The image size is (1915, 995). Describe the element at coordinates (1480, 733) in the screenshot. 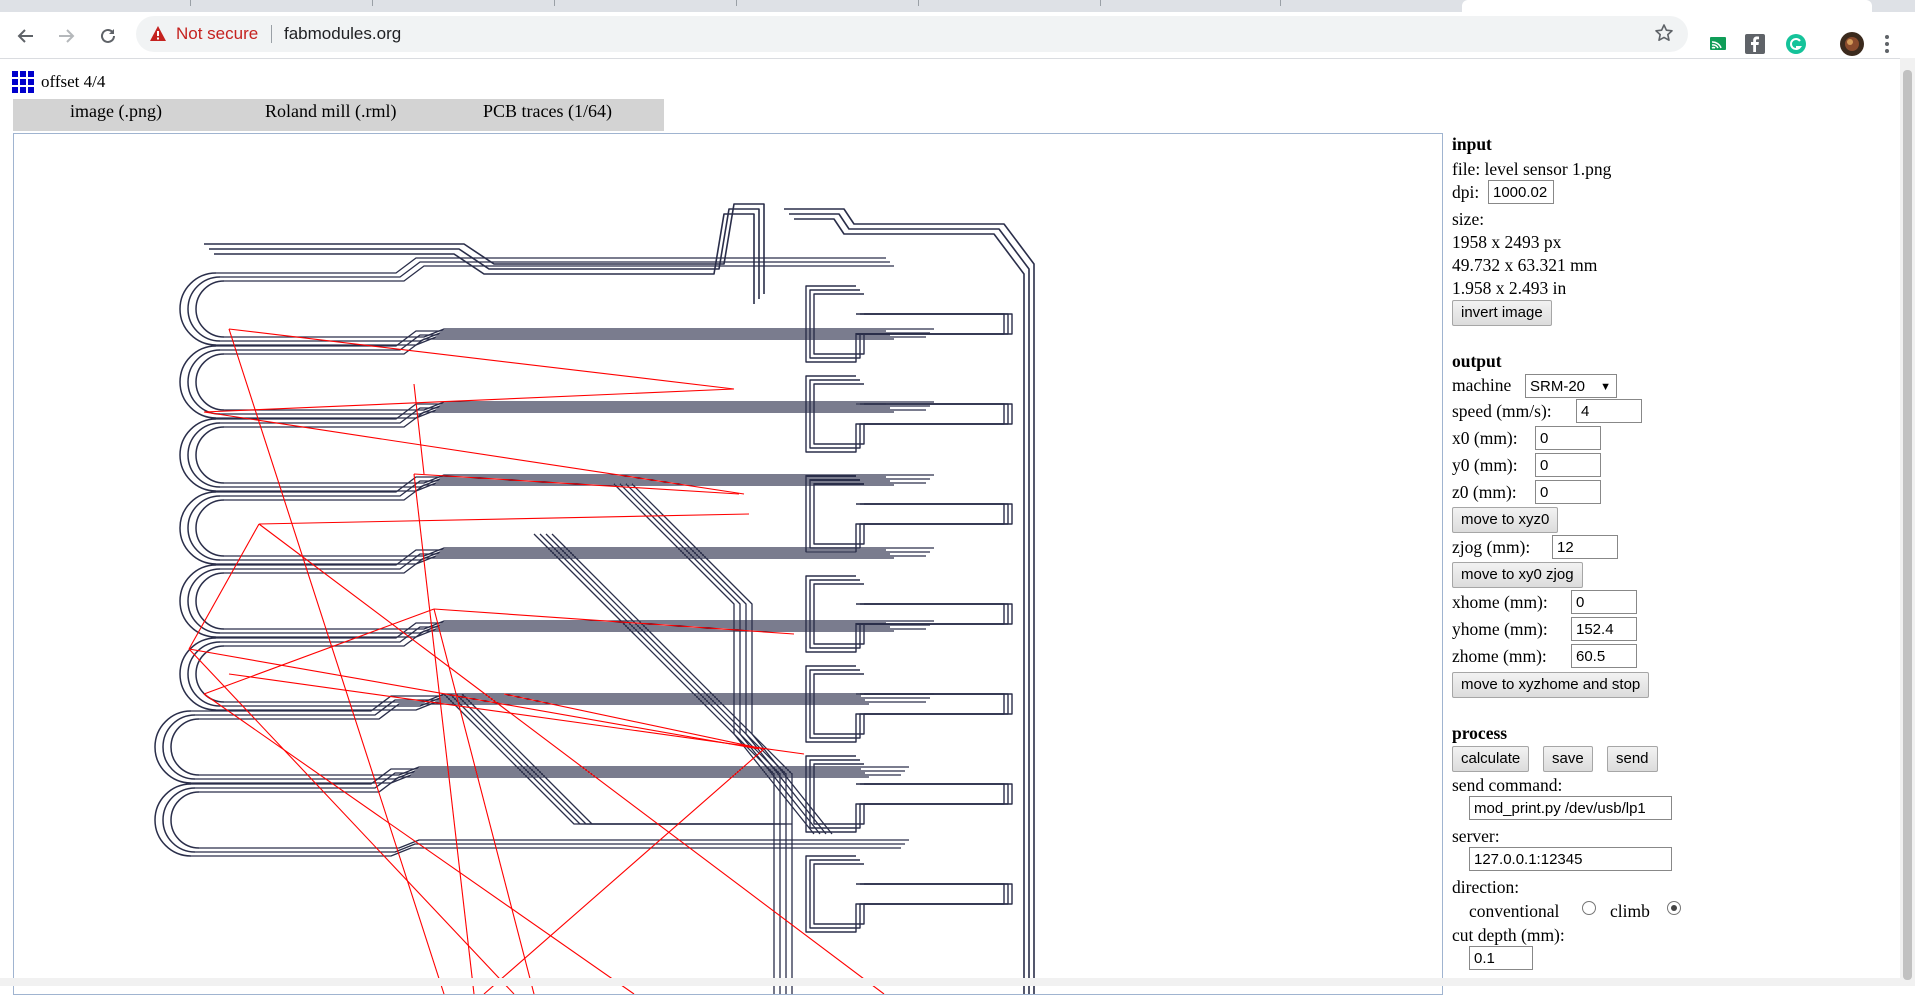

I see `process-heading: process` at that location.